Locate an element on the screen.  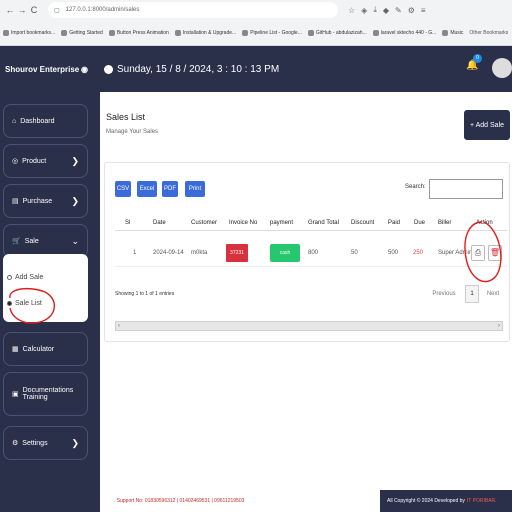
payment-badge: cash is located at coordinates (285, 252).